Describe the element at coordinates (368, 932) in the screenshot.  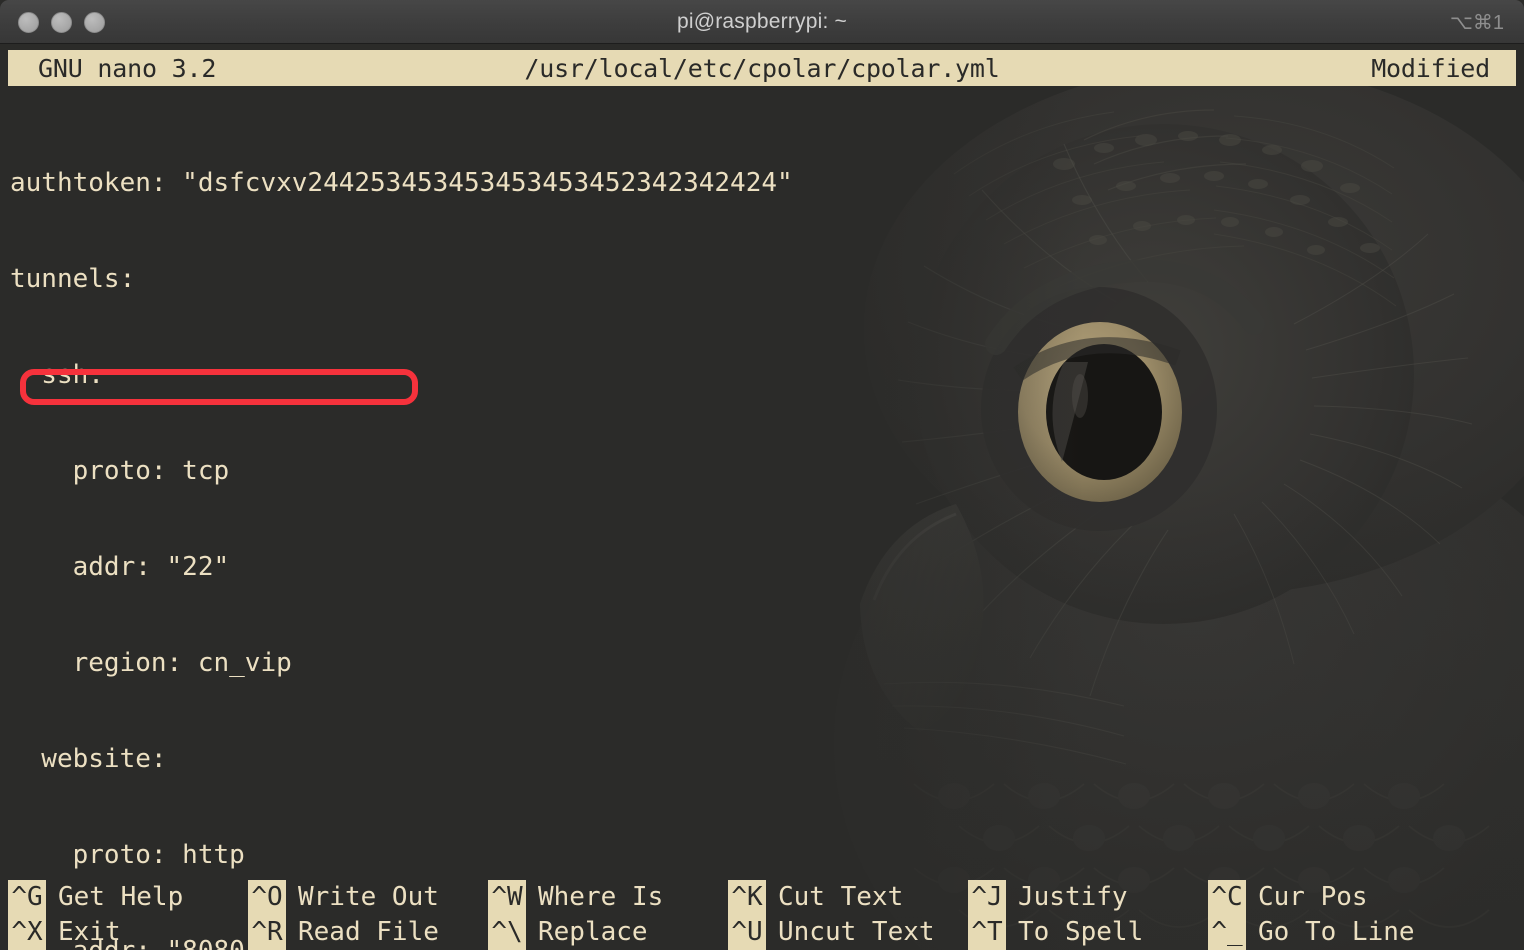
I see `shortcut-label: Read File` at that location.